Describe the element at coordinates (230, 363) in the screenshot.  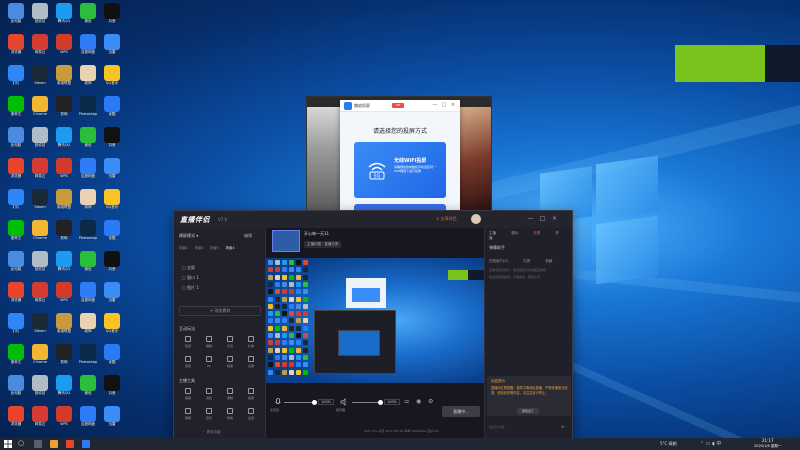
I see `tool-button: 投票` at that location.